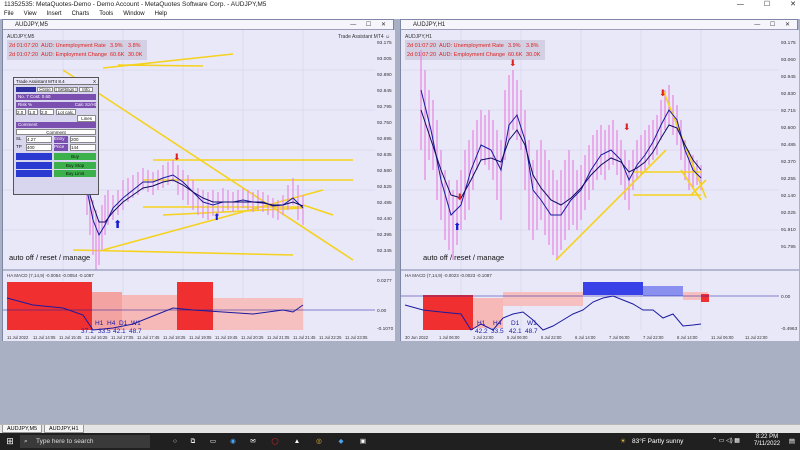  Describe the element at coordinates (9, 14) in the screenshot. I see `menu-file: File` at that location.